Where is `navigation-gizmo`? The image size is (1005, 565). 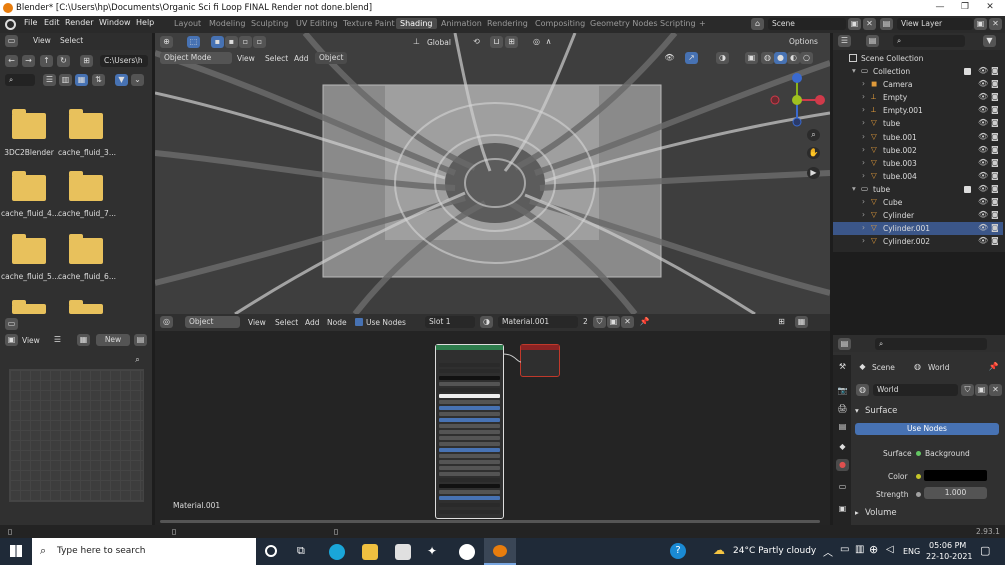 navigation-gizmo is located at coordinates (797, 100).